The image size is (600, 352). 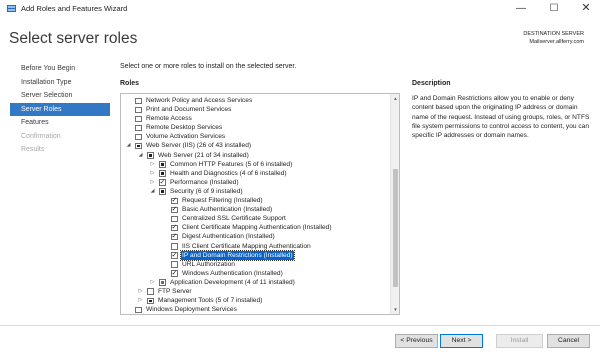 What do you see at coordinates (256, 273) in the screenshot?
I see `role-tree-row: Windows Authentication (Installed)` at bounding box center [256, 273].